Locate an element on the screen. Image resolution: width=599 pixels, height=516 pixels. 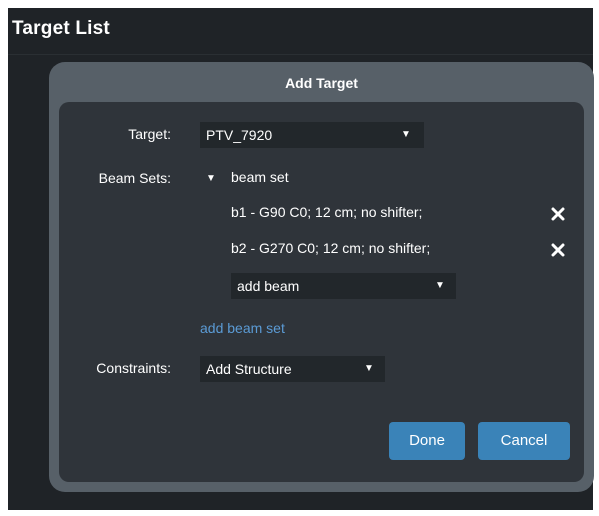
beam-item-label: b2 - G270 C0; 12 cm; no shifter; is located at coordinates (331, 248).